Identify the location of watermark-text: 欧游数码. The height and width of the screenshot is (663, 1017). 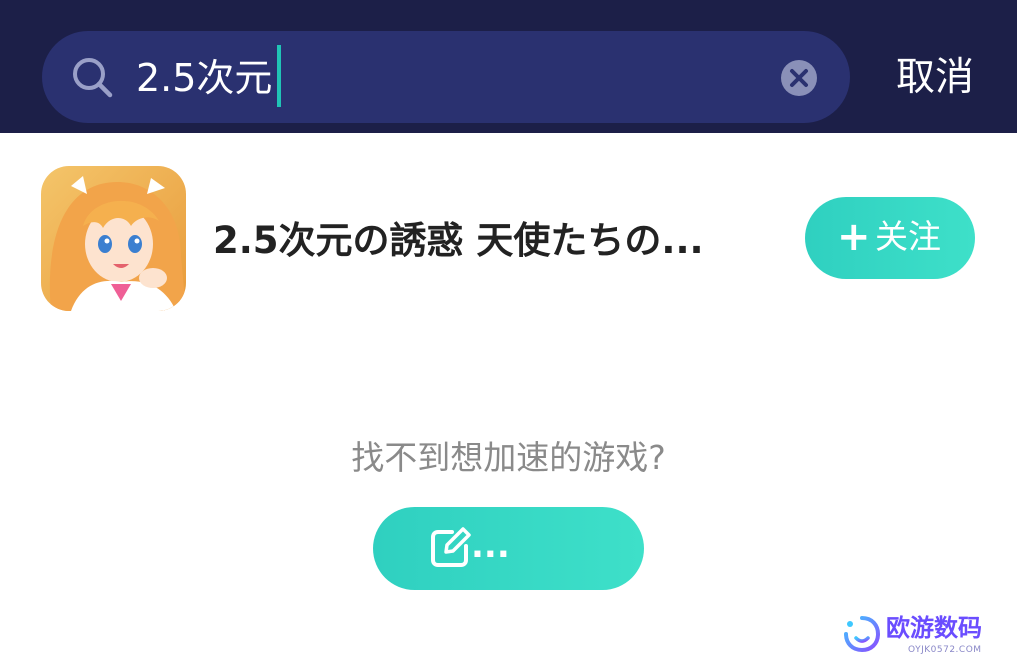
(934, 628).